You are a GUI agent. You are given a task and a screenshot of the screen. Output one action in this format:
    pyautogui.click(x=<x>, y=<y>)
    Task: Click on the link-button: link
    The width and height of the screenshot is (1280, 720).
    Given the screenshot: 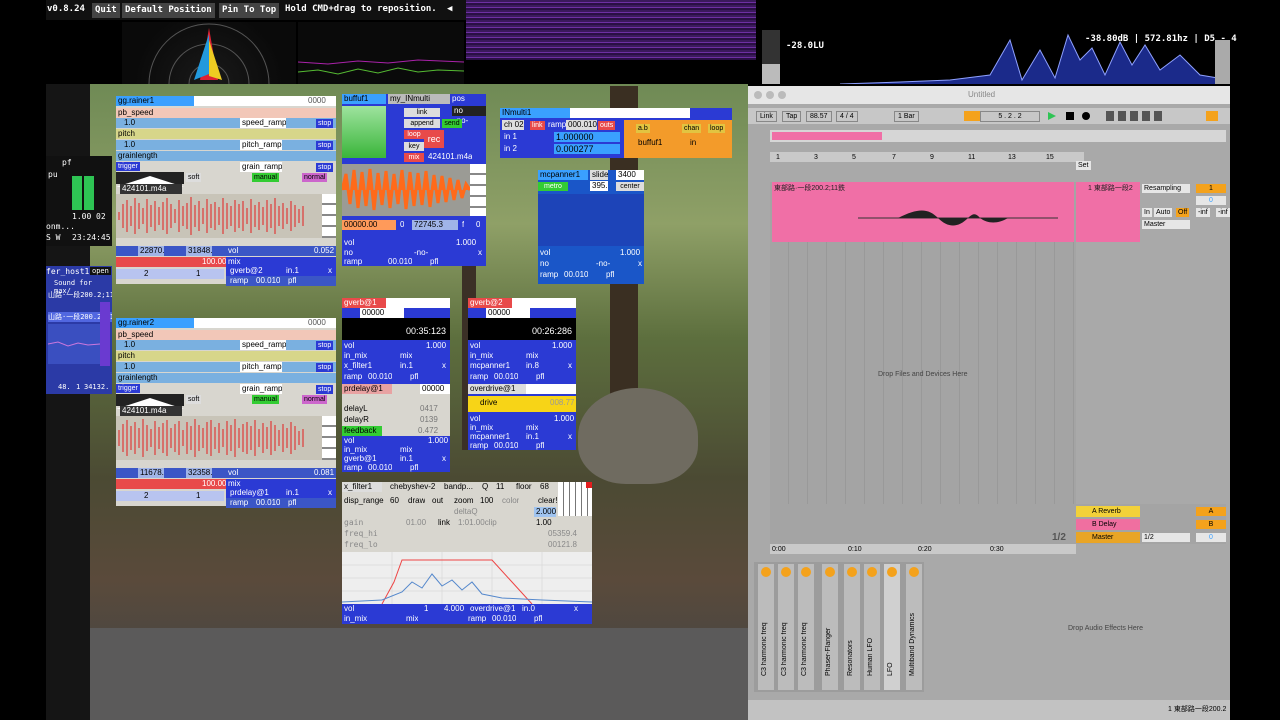 What is the action you would take?
    pyautogui.click(x=537, y=125)
    